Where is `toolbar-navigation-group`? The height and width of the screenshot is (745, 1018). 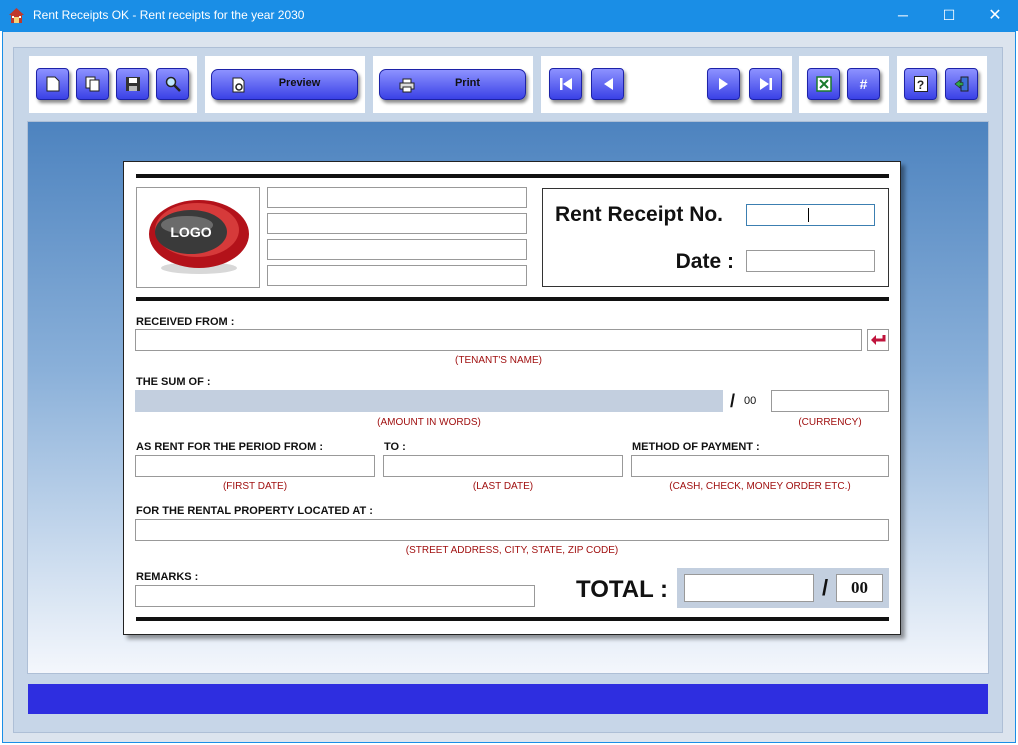 toolbar-navigation-group is located at coordinates (666, 84).